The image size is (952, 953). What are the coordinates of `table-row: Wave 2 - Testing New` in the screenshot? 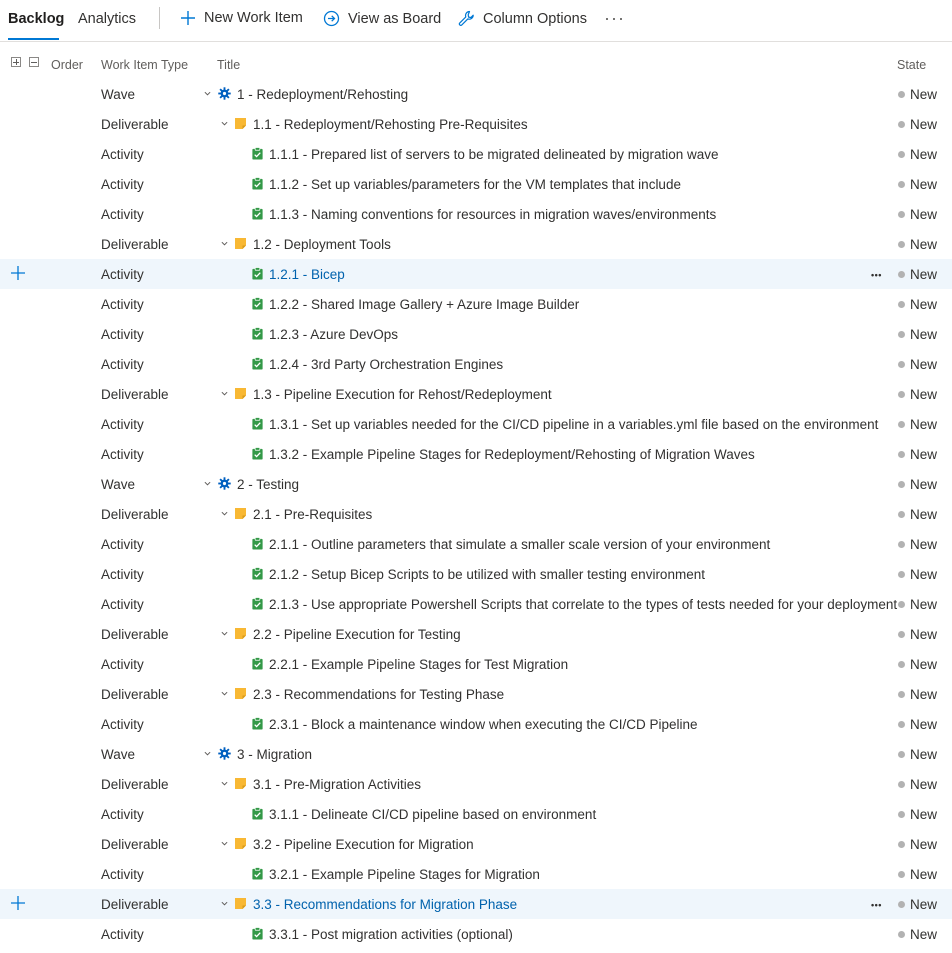 It's located at (476, 484).